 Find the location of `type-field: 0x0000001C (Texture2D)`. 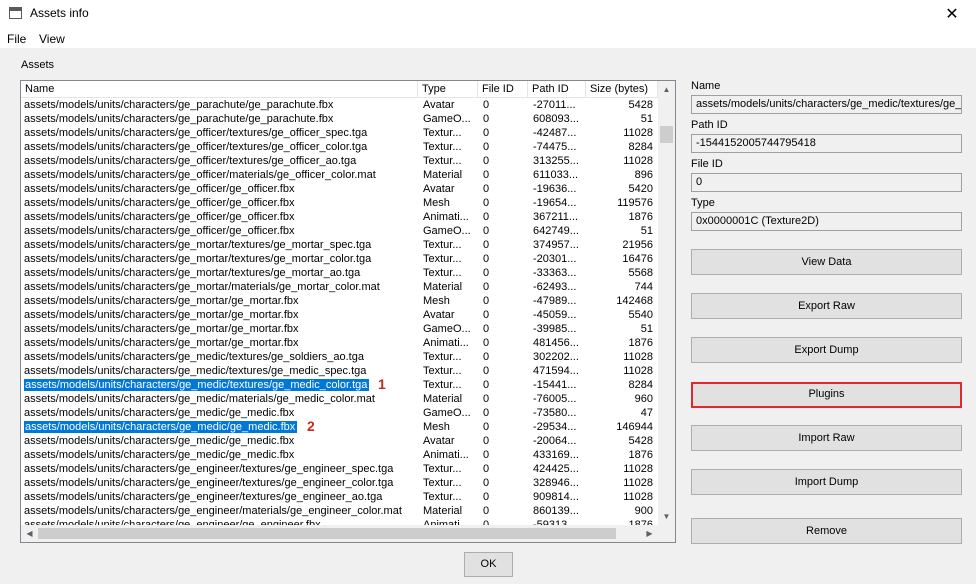

type-field: 0x0000001C (Texture2D) is located at coordinates (826, 221).